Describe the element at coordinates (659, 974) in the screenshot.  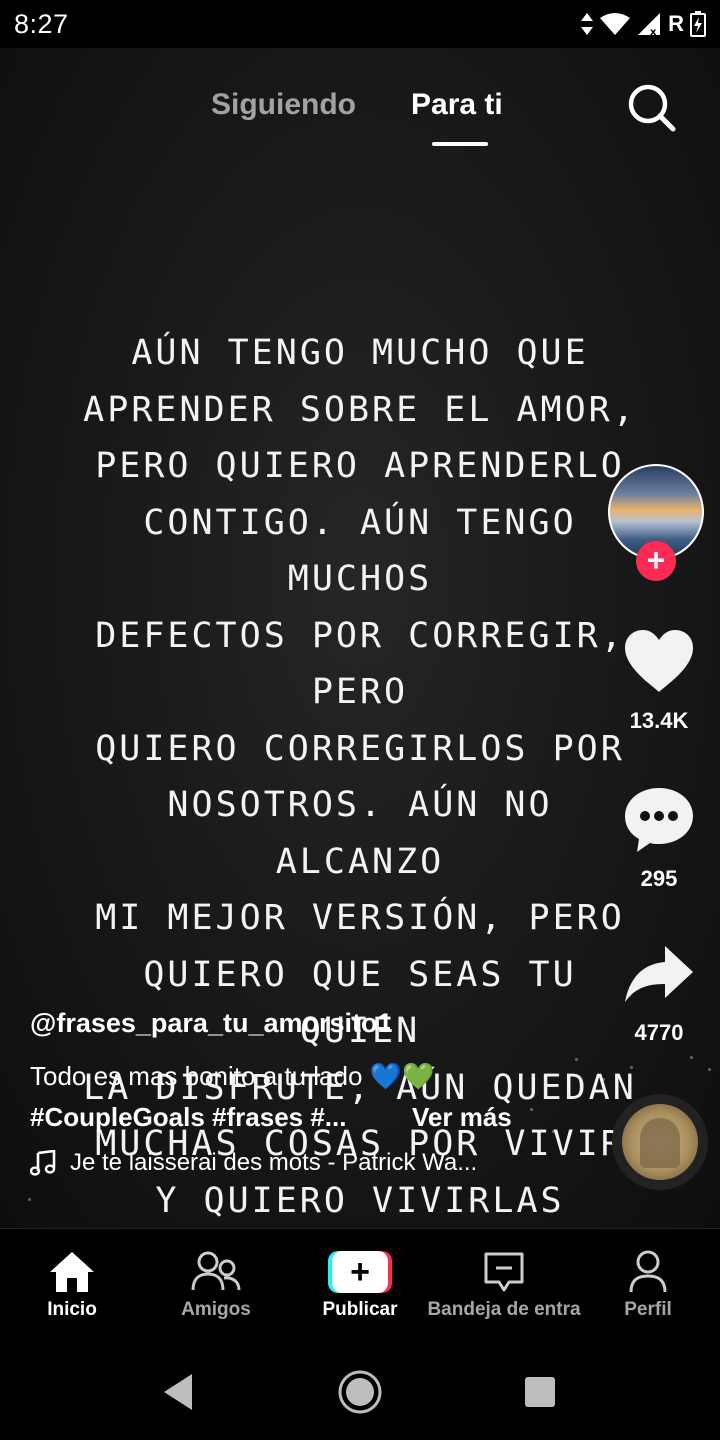
I see `share-icon` at that location.